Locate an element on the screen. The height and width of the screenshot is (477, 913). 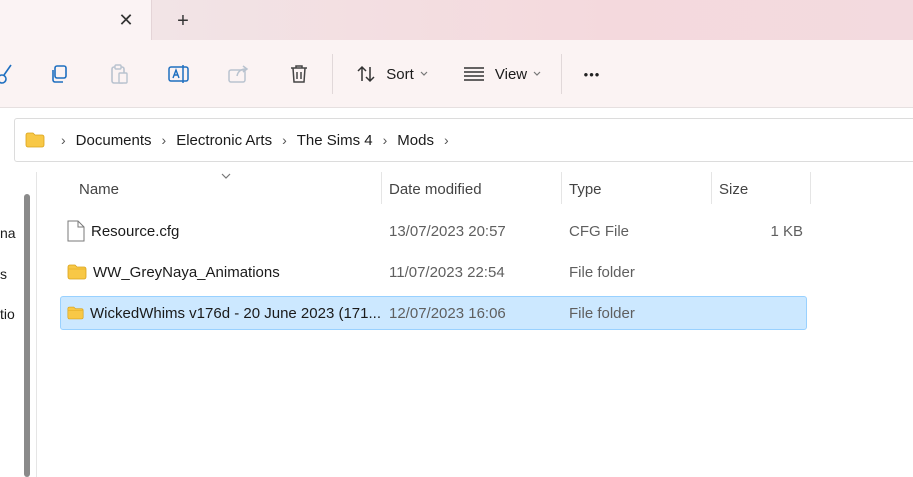
column-header-name: Name is located at coordinates (229, 189).